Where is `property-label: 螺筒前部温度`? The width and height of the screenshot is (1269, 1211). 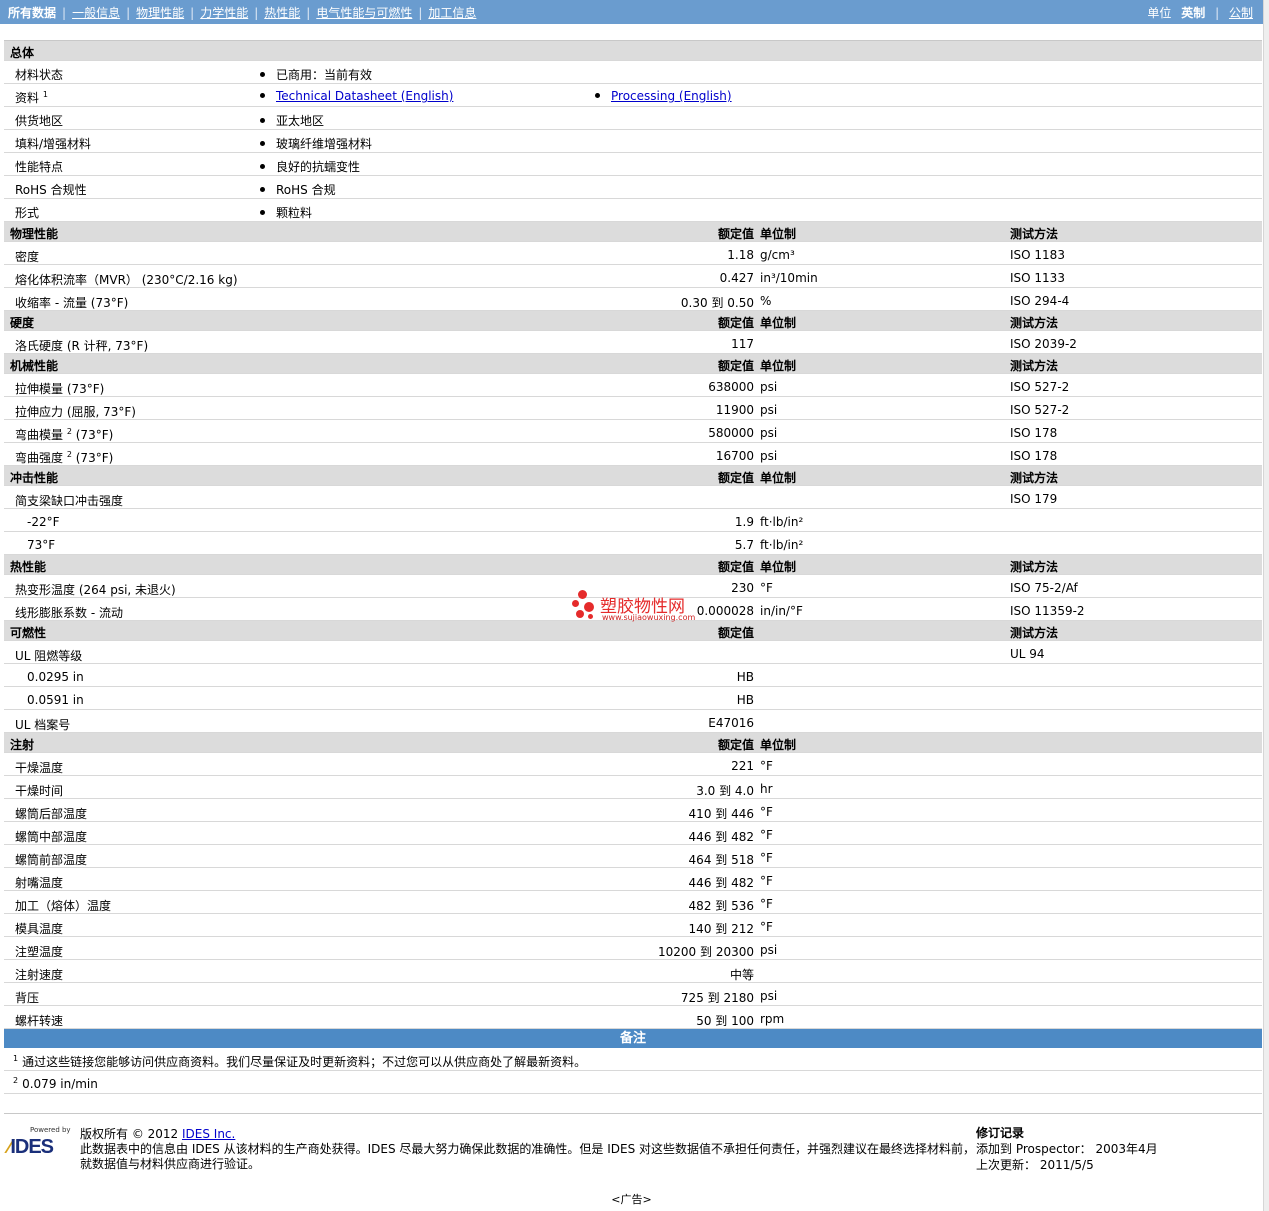
property-label: 螺筒前部温度 is located at coordinates (51, 859).